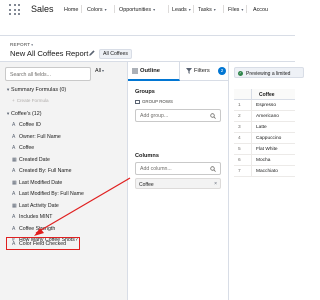 Image resolution: width=320 pixels, height=300 pixels. Describe the element at coordinates (178, 183) in the screenshot. I see `column-pill-coffee: Coffee ×` at that location.